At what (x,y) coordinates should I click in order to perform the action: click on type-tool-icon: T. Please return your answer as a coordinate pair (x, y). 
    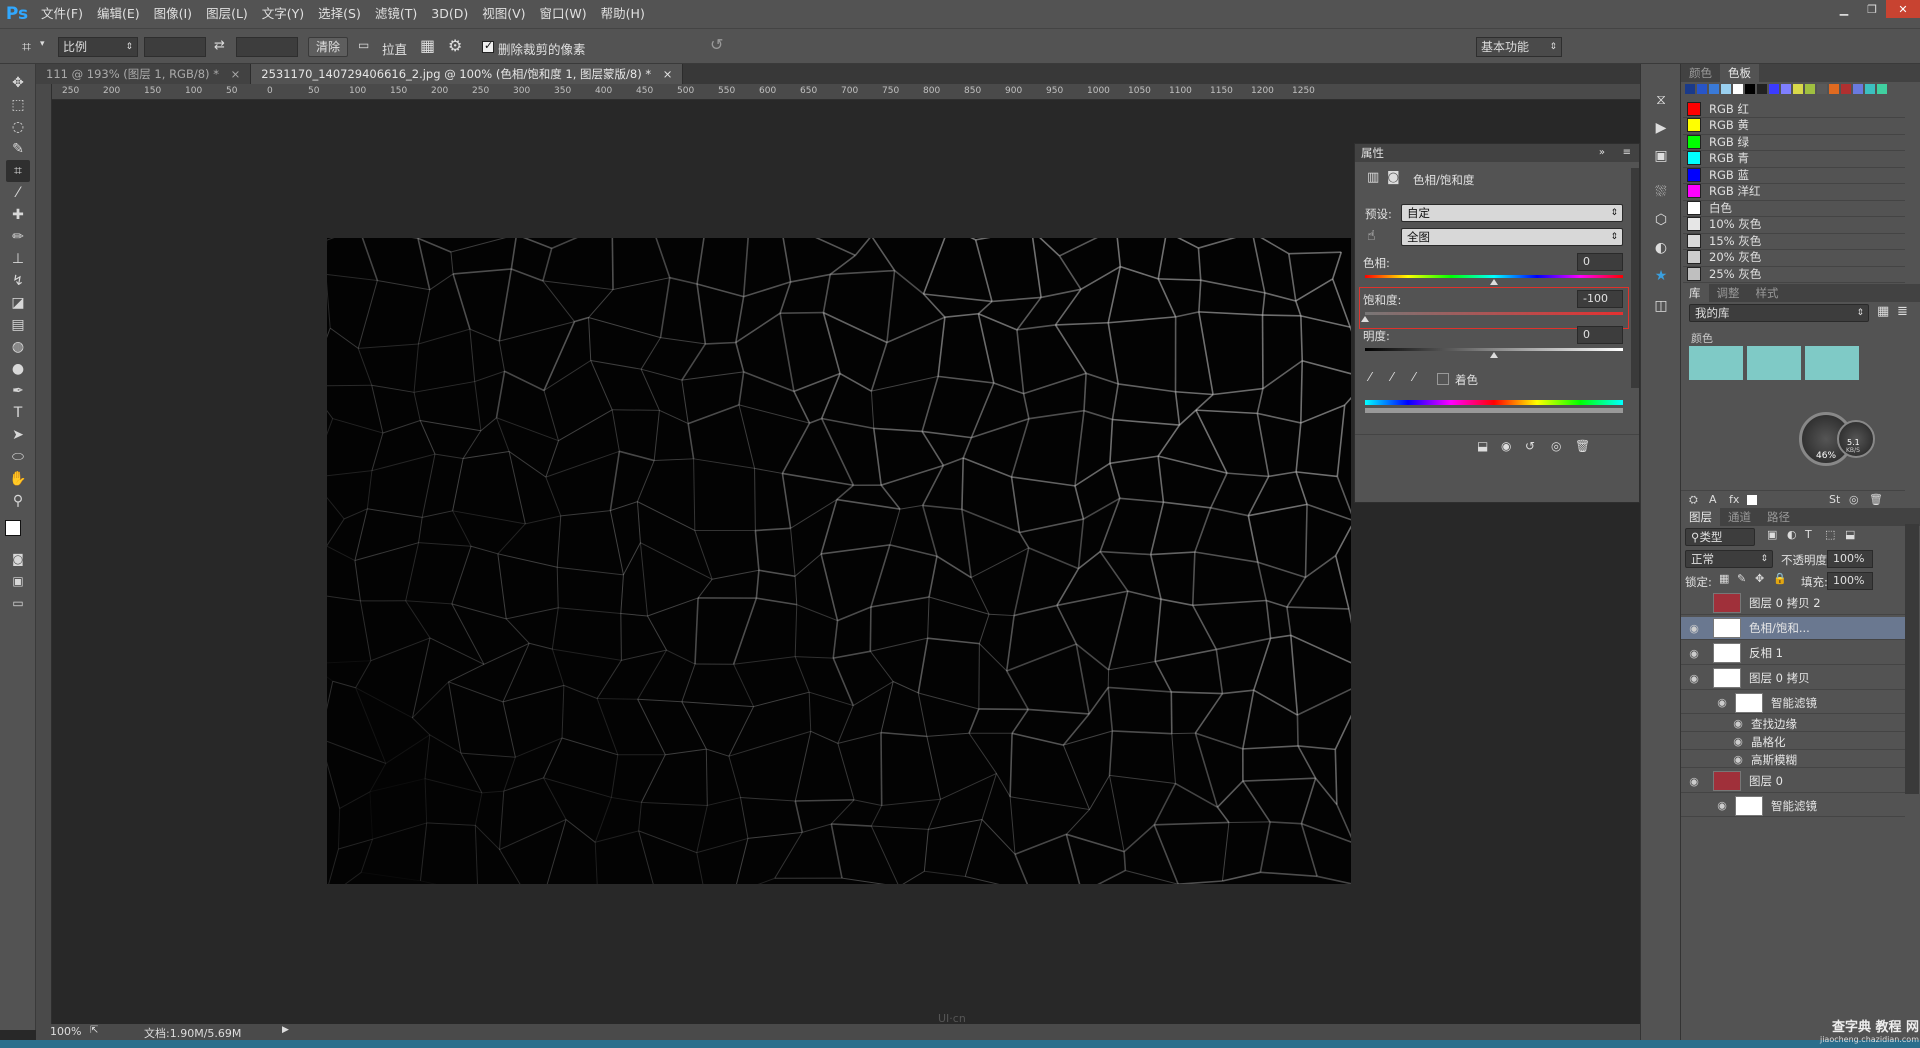
    Looking at the image, I should click on (18, 413).